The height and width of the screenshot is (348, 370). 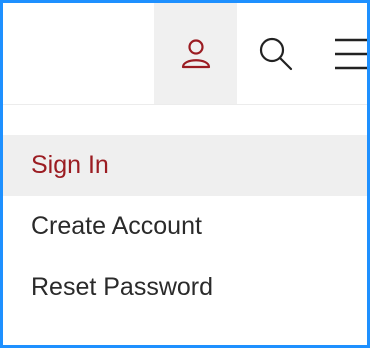 I want to click on search-icon, so click(x=276, y=53).